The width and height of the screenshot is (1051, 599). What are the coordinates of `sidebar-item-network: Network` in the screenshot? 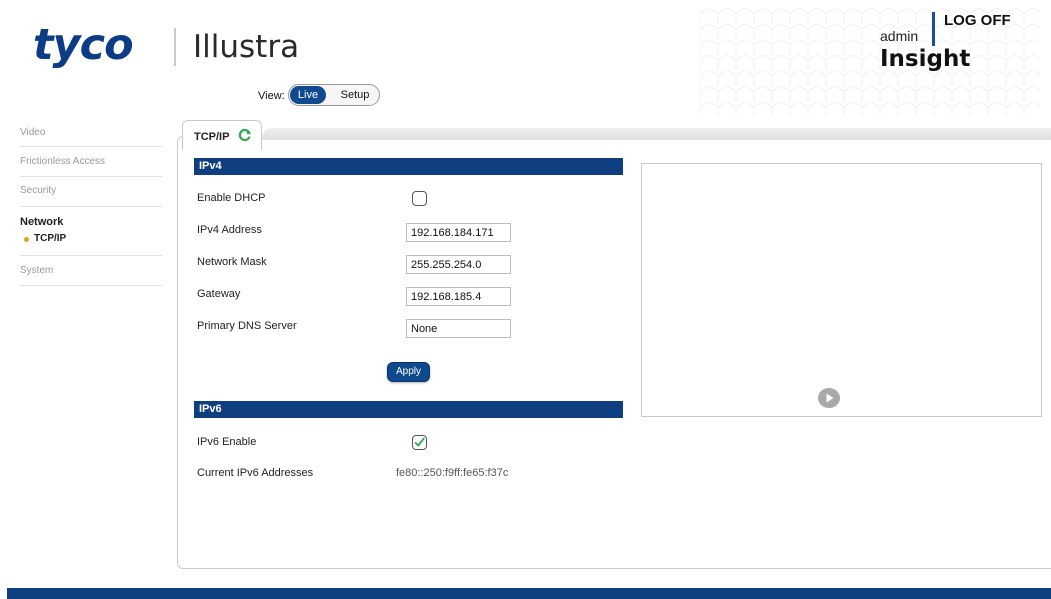 It's located at (41, 222).